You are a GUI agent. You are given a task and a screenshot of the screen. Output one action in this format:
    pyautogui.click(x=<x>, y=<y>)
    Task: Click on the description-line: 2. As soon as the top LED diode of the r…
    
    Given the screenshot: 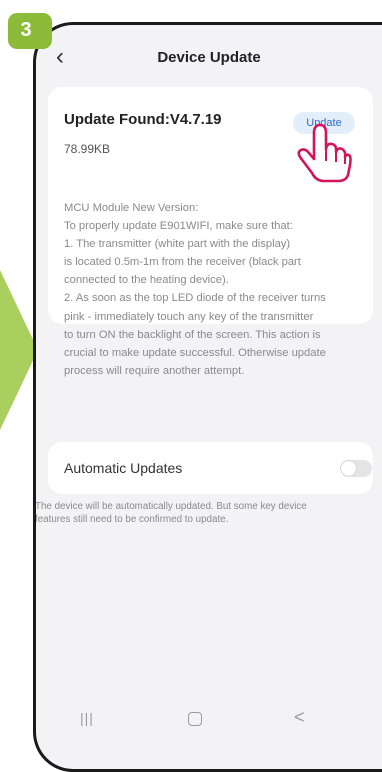 What is the action you would take?
    pyautogui.click(x=195, y=298)
    